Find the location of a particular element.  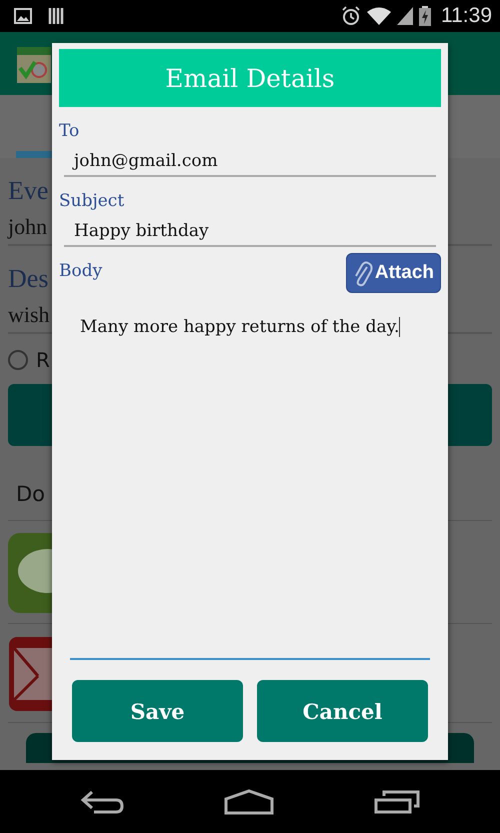

signal-icon is located at coordinates (405, 16).